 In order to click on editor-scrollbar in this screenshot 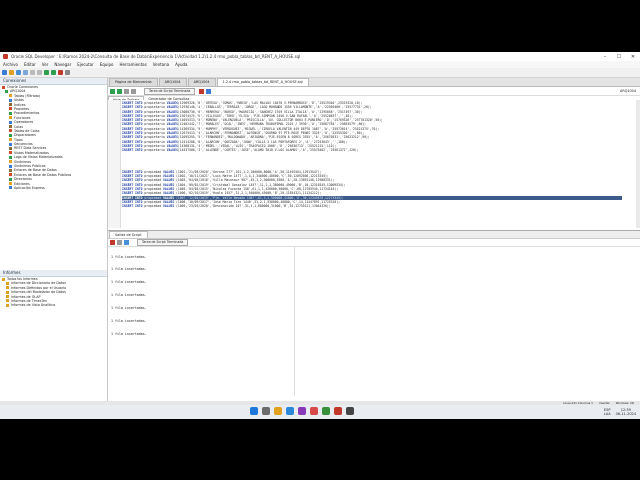, I will do `click(638, 164)`.